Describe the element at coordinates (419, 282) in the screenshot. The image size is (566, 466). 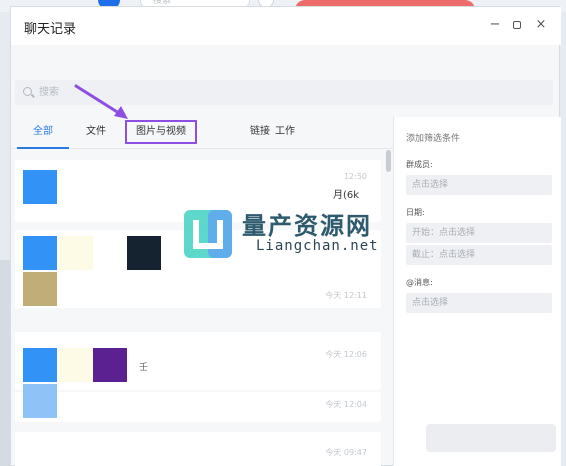
I see `mention-label: @消息:` at that location.